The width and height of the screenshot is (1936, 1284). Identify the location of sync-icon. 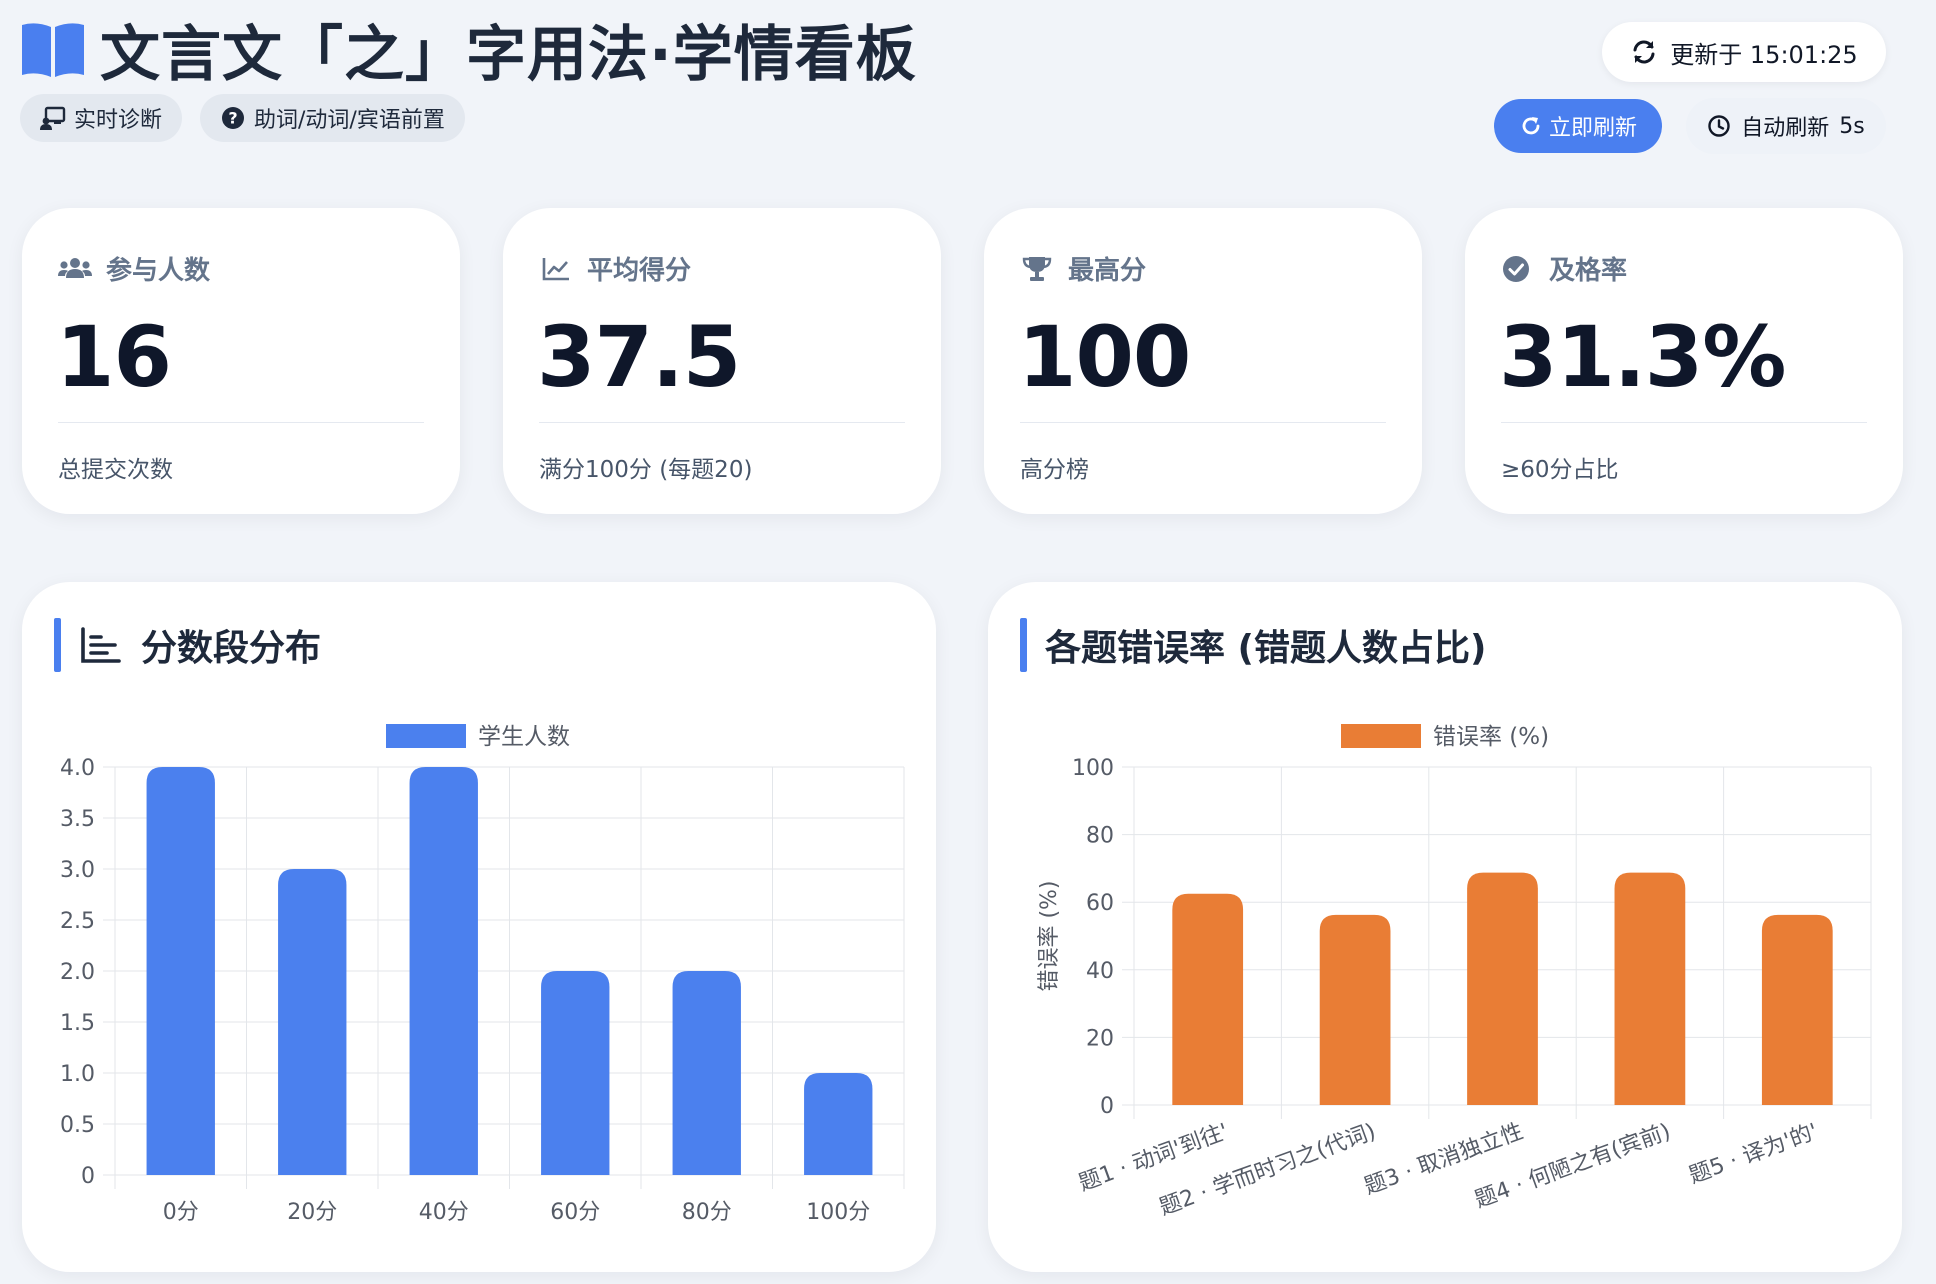
(1644, 52).